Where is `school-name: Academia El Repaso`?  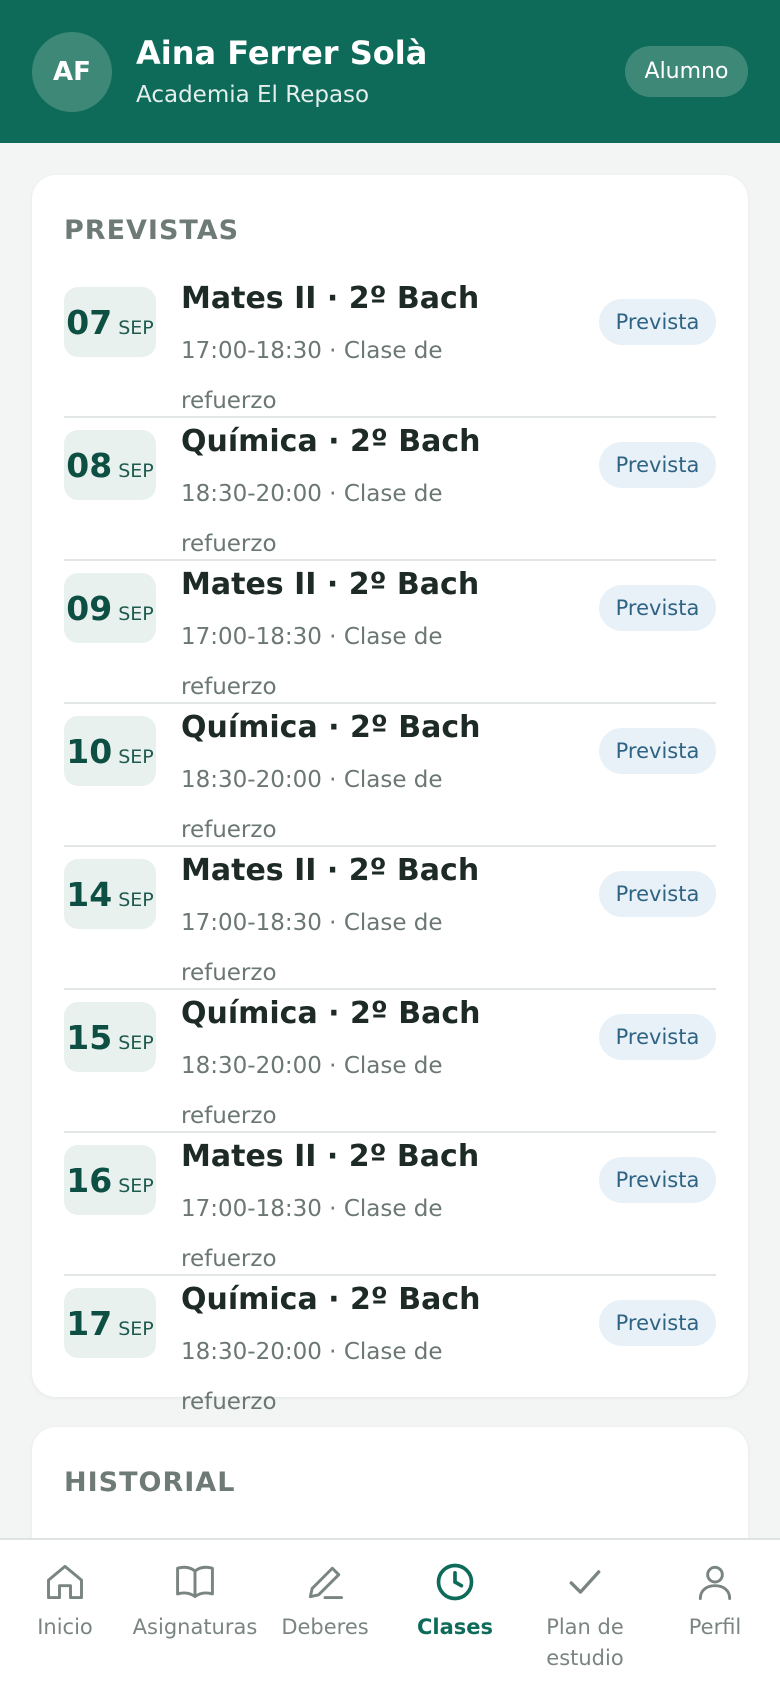
school-name: Academia El Repaso is located at coordinates (253, 95).